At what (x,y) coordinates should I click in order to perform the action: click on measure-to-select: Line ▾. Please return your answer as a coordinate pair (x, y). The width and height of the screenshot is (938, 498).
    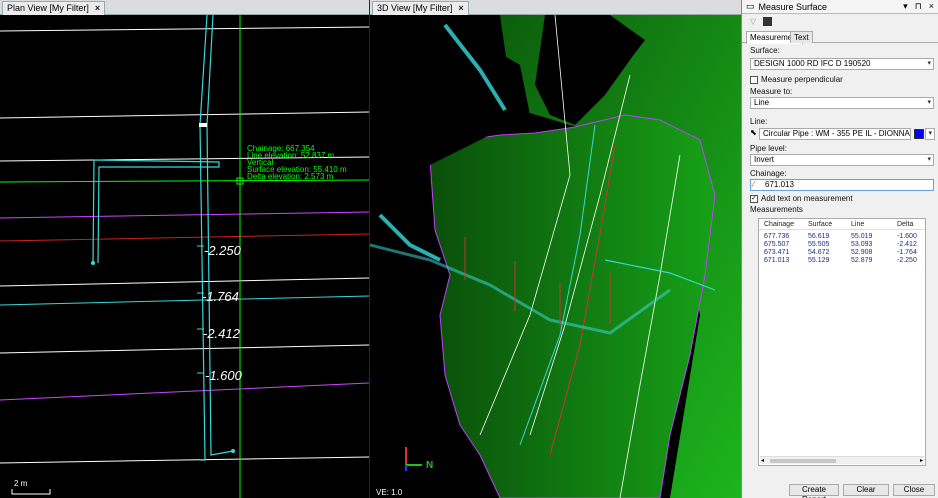
    Looking at the image, I should click on (842, 103).